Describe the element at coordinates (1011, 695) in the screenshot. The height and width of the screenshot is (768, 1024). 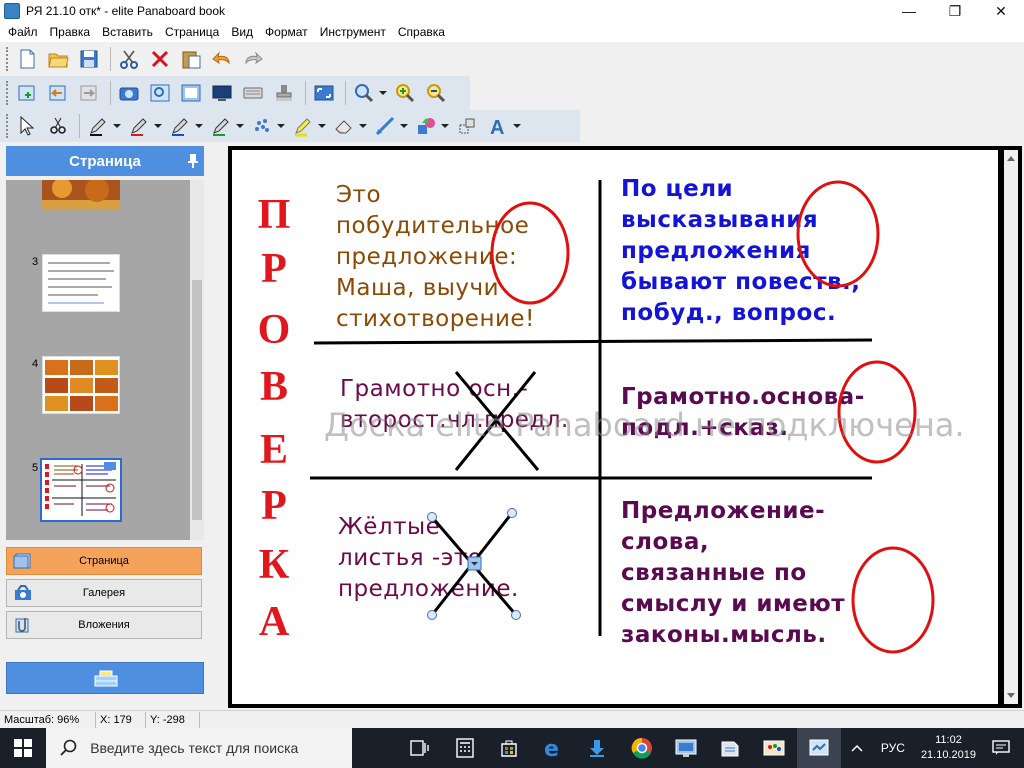
I see `scroll-down-icon` at that location.